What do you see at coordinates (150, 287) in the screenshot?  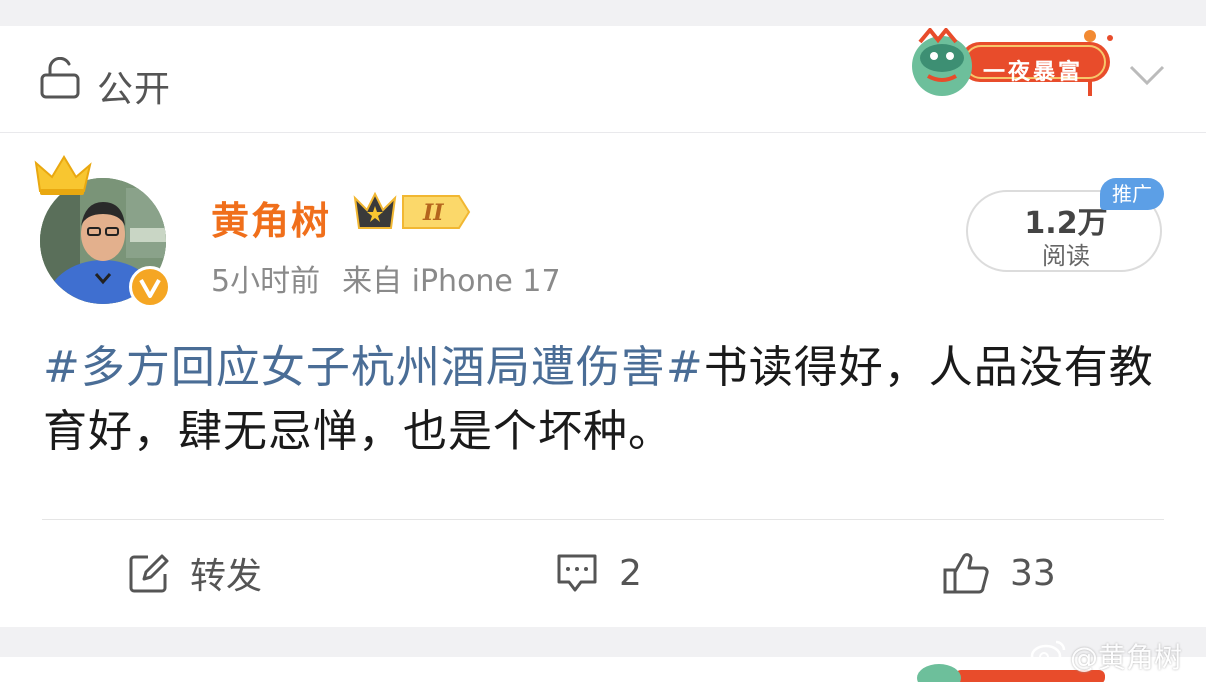 I see `verified-badge-icon` at bounding box center [150, 287].